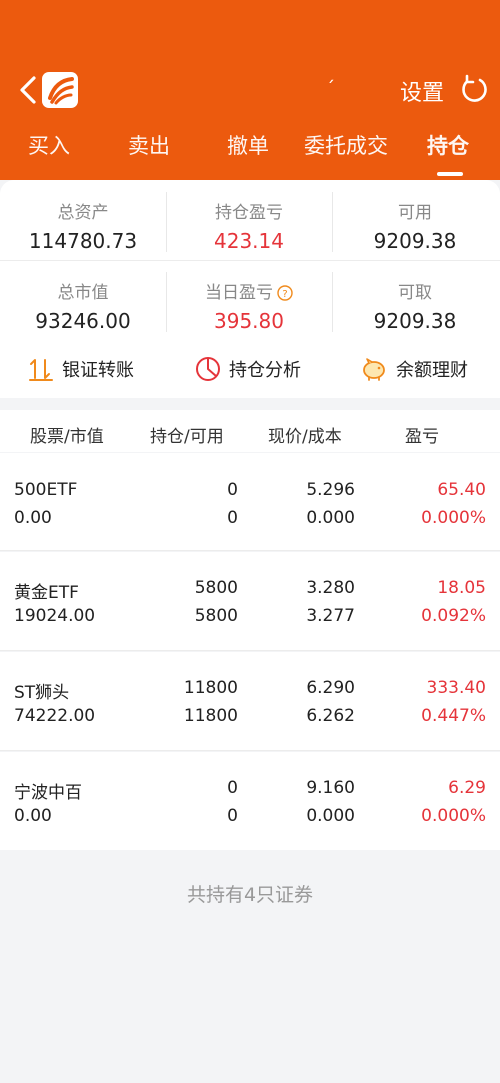  What do you see at coordinates (330, 88) in the screenshot?
I see `header-title: ˊ` at bounding box center [330, 88].